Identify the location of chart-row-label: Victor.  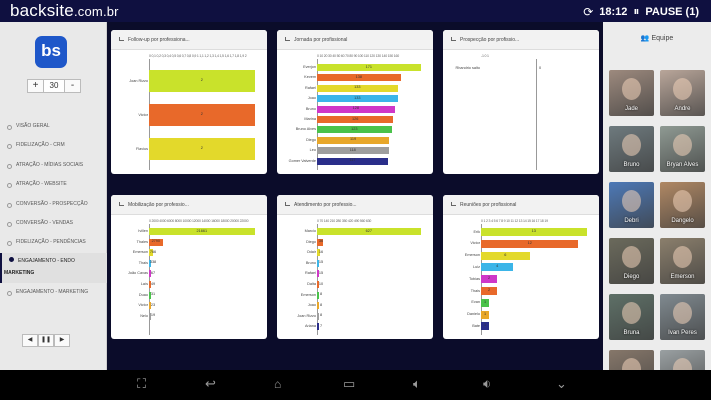
(475, 243).